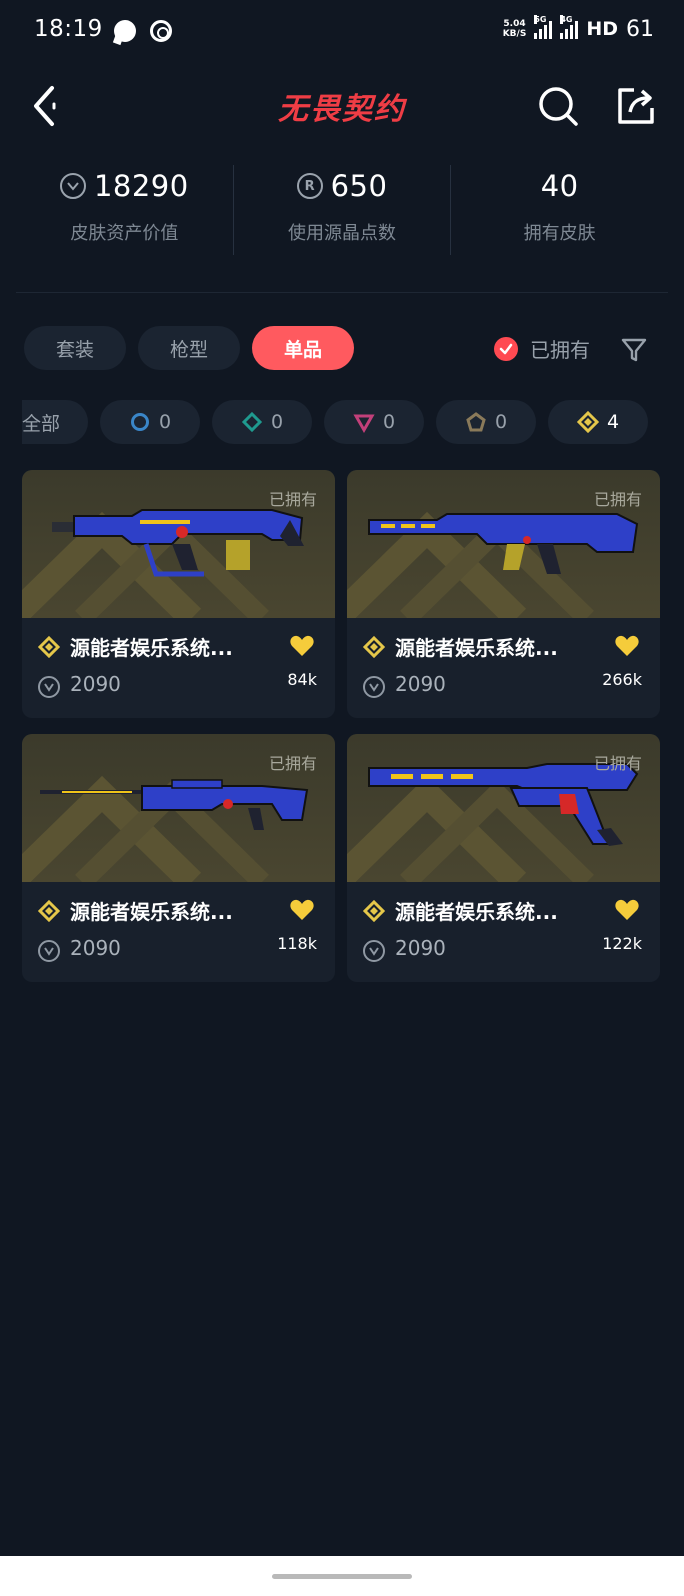 This screenshot has width=684, height=1596. Describe the element at coordinates (506, 348) in the screenshot. I see `check-icon` at that location.